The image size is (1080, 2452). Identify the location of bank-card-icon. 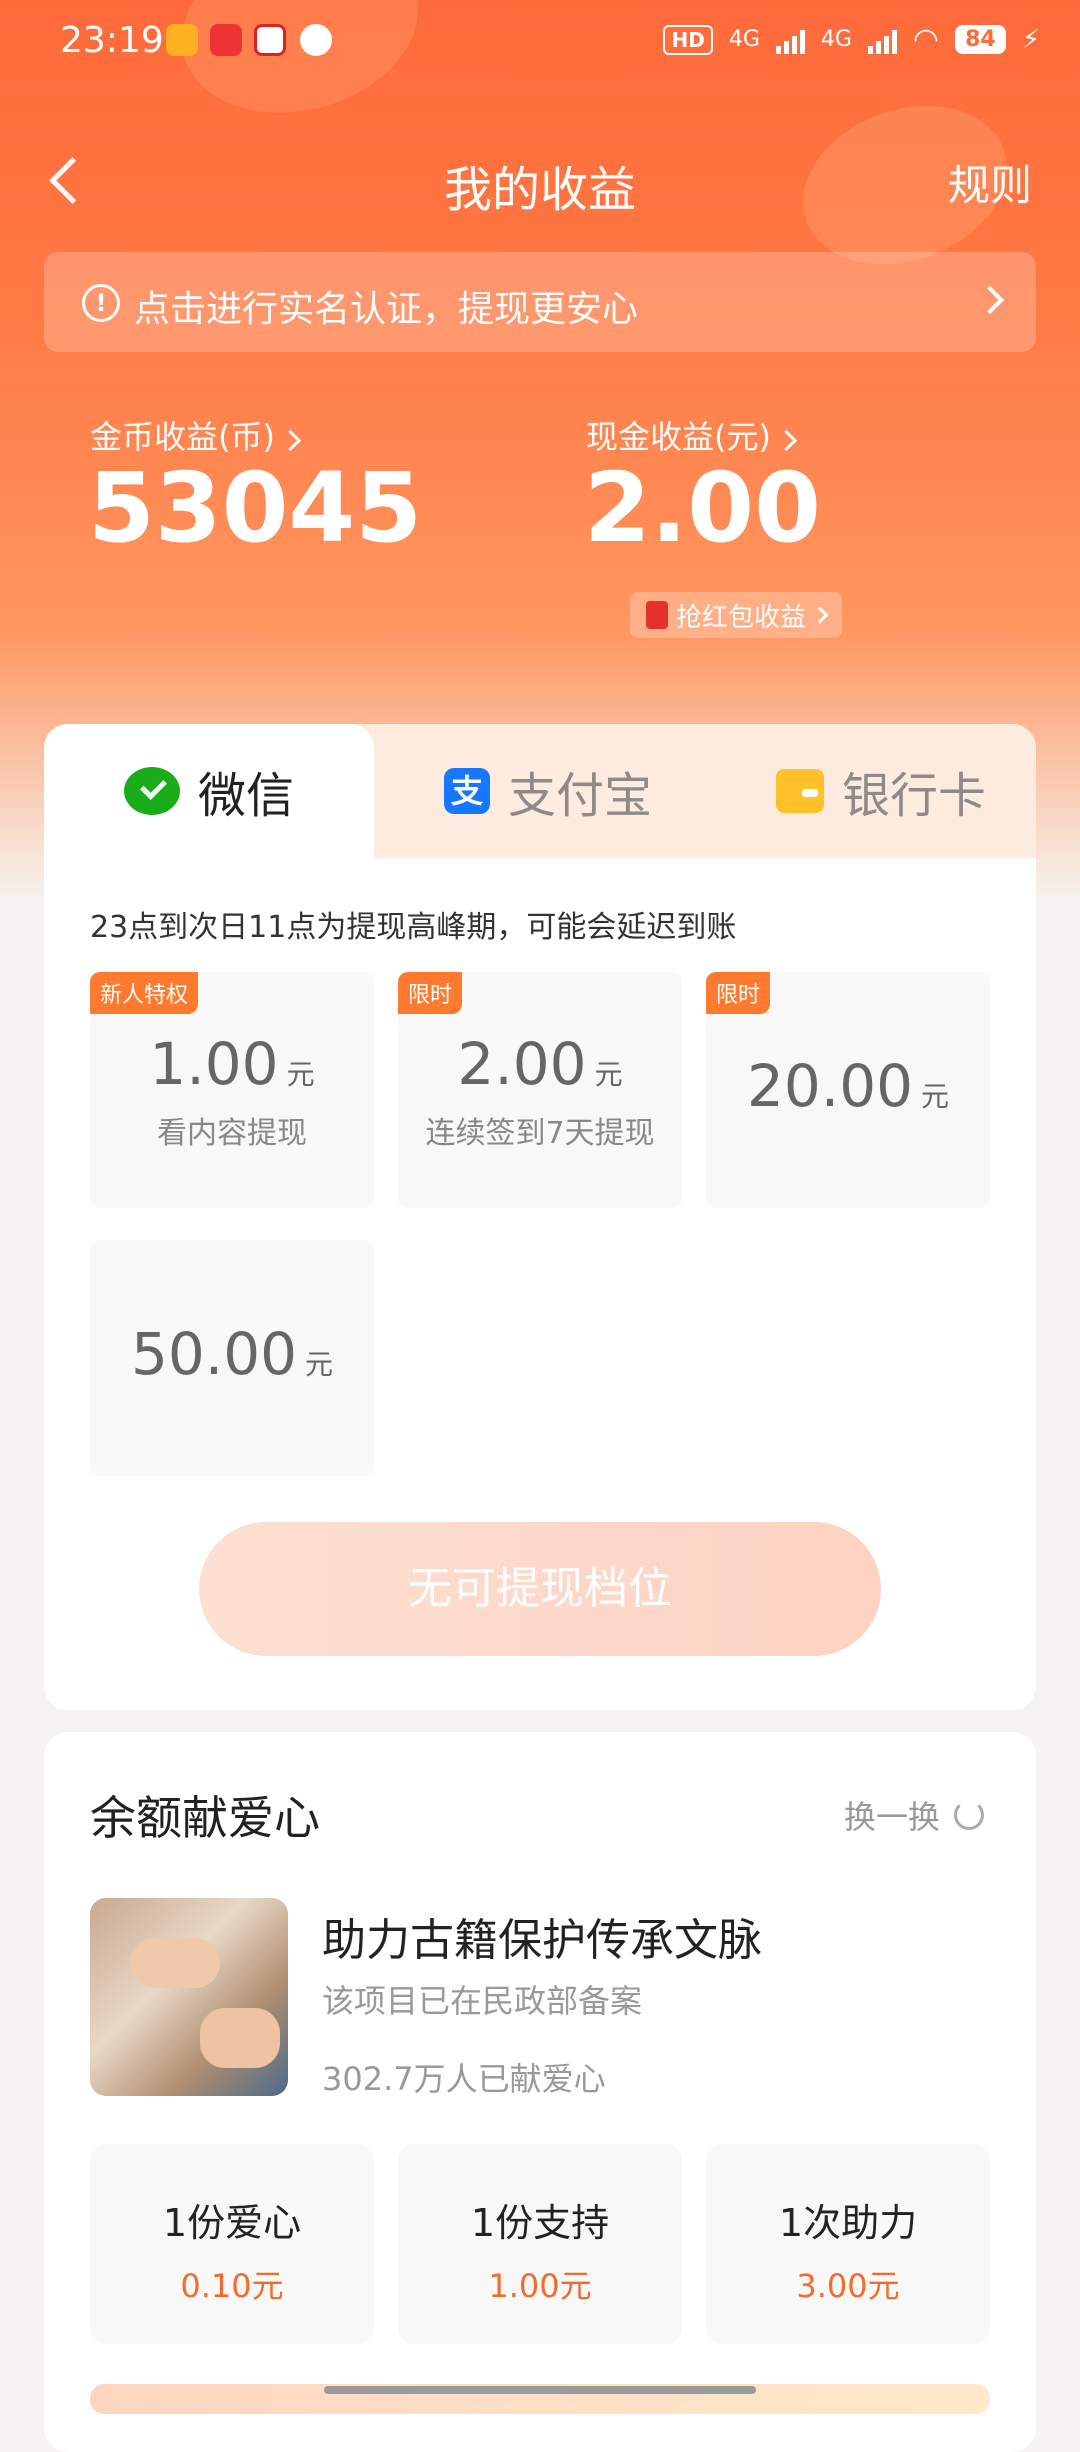
(800, 791).